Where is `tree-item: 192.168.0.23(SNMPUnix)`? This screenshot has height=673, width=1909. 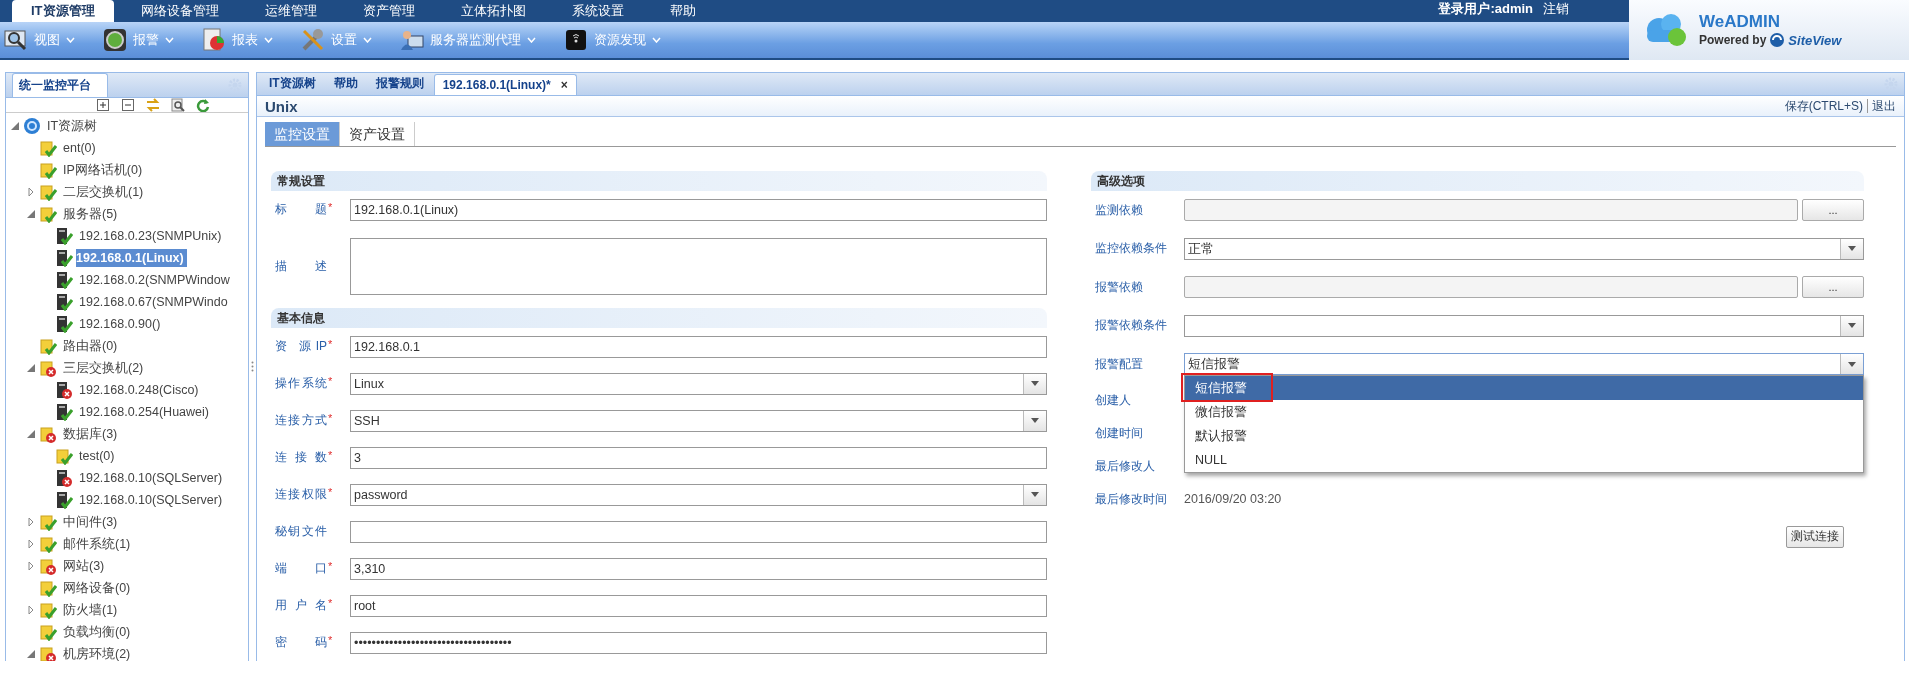
tree-item: 192.168.0.23(SNMPUnix) is located at coordinates (150, 236).